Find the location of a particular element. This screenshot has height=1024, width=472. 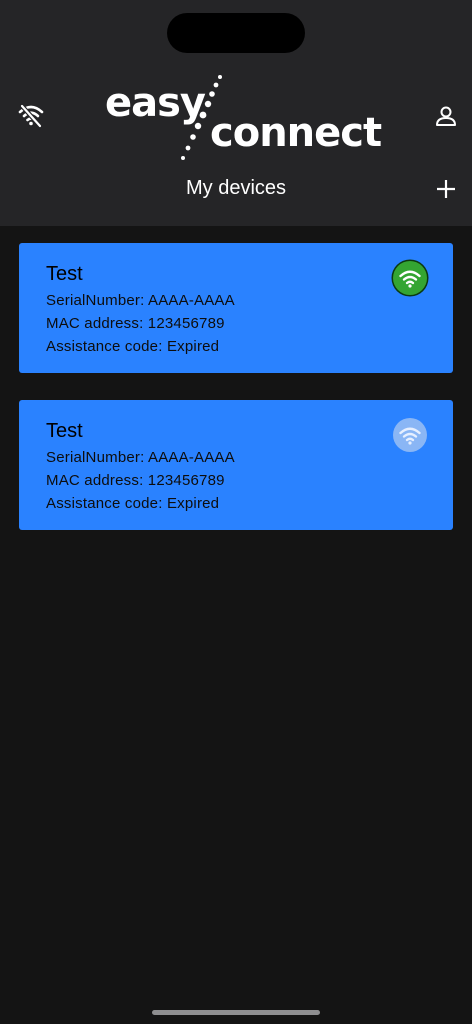

page-title: My devices is located at coordinates (236, 188).